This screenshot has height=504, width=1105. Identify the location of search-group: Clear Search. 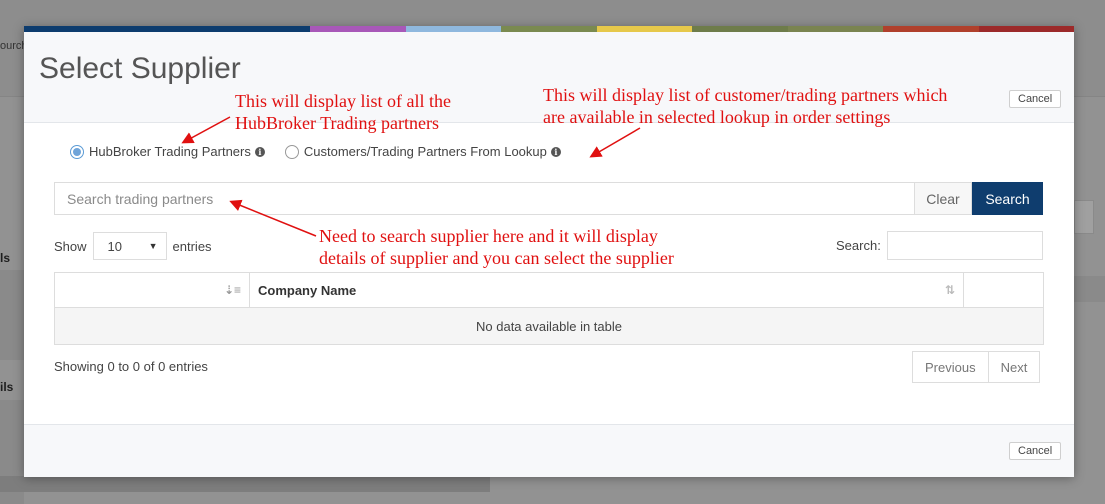
(548, 198).